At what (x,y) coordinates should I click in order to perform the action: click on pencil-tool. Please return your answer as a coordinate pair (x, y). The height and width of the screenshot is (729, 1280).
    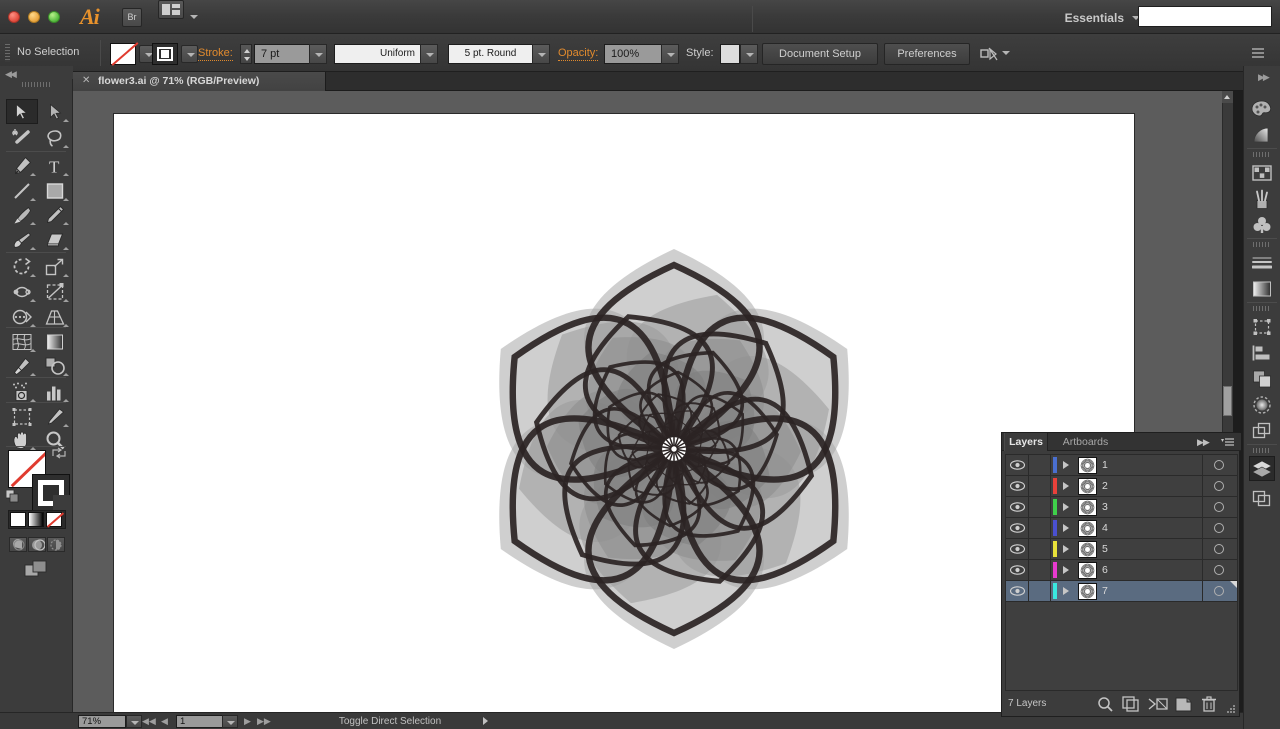
    Looking at the image, I should click on (55, 214).